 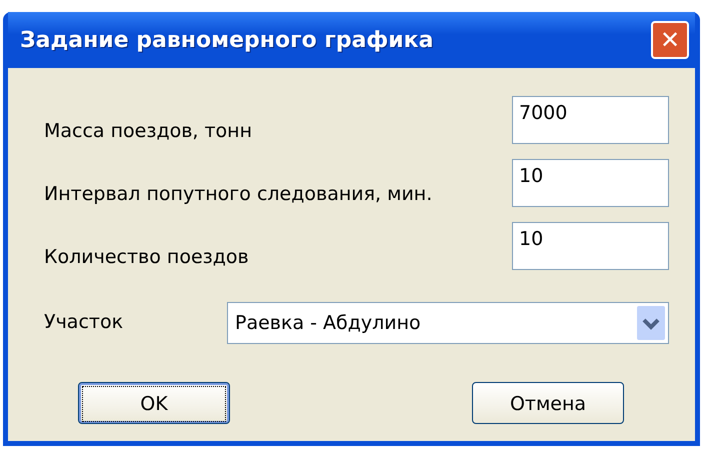 I want to click on field-label: Масса поездов, тонн, so click(x=148, y=132).